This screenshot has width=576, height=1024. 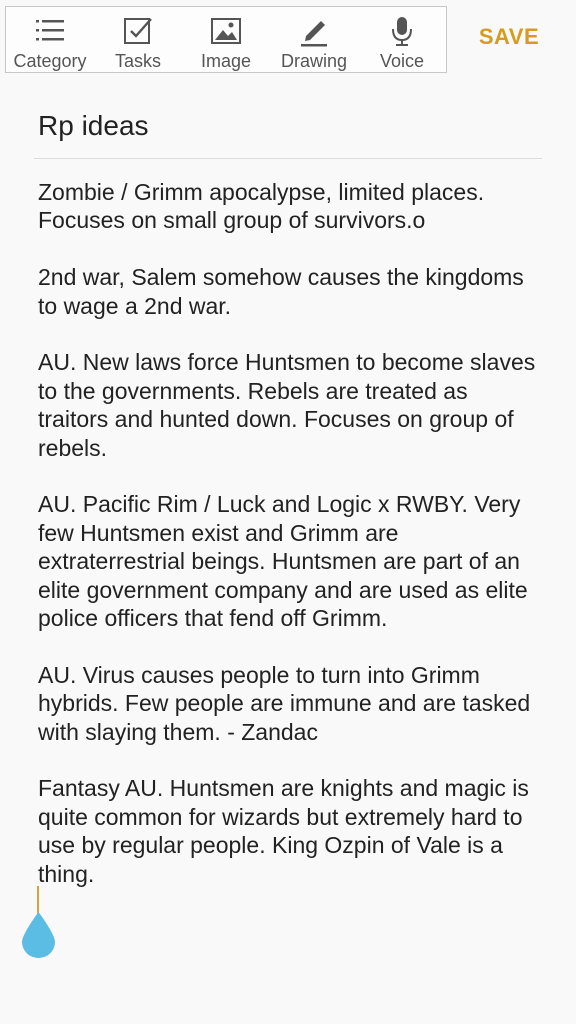 What do you see at coordinates (50, 30) in the screenshot?
I see `list-icon` at bounding box center [50, 30].